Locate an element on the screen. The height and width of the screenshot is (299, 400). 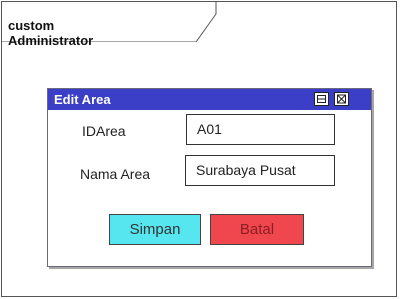
frame-title: custom Administrator is located at coordinates (51, 33).